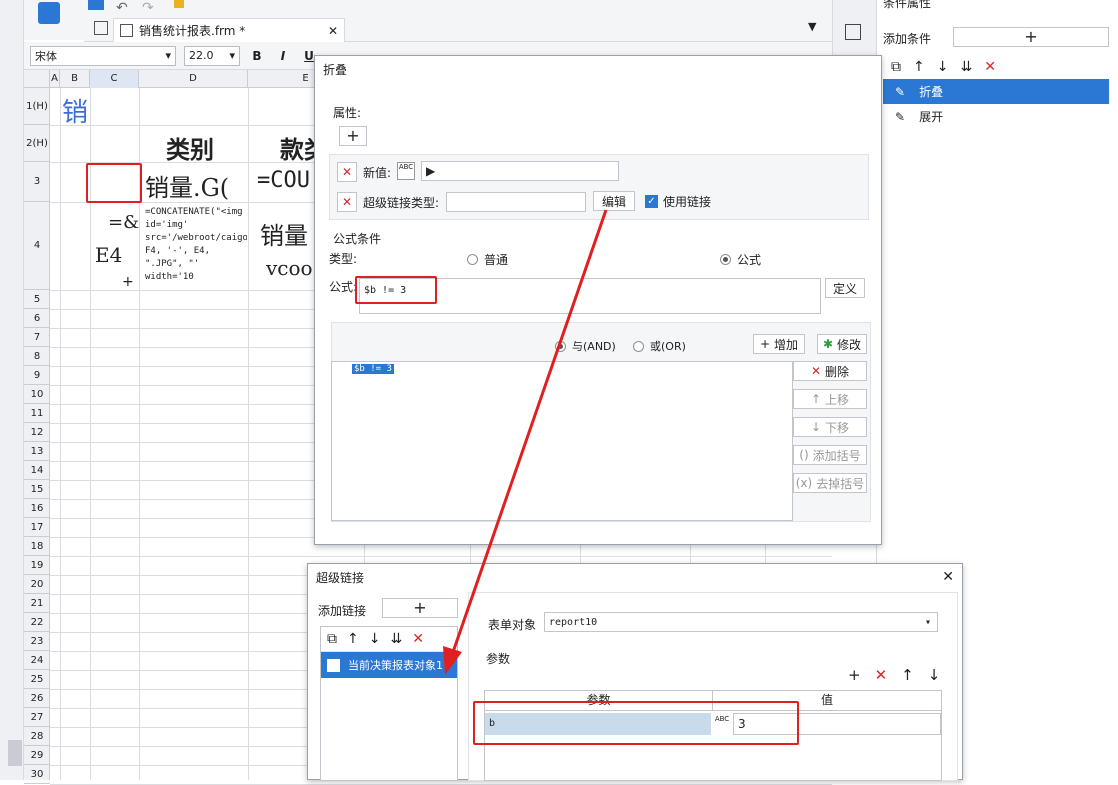  I want to click on cell-b1: 销, so click(75, 110).